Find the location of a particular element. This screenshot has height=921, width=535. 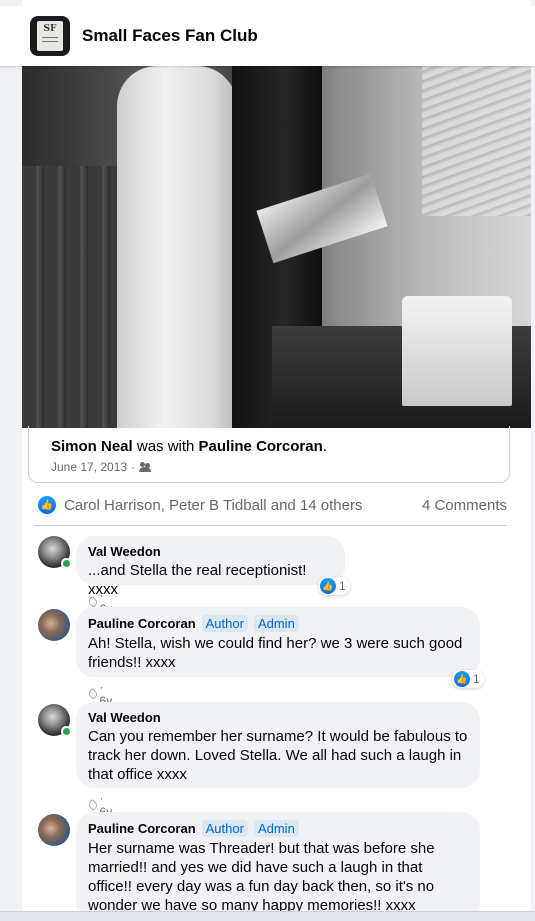

comments-count: 4 Comments is located at coordinates (464, 505).